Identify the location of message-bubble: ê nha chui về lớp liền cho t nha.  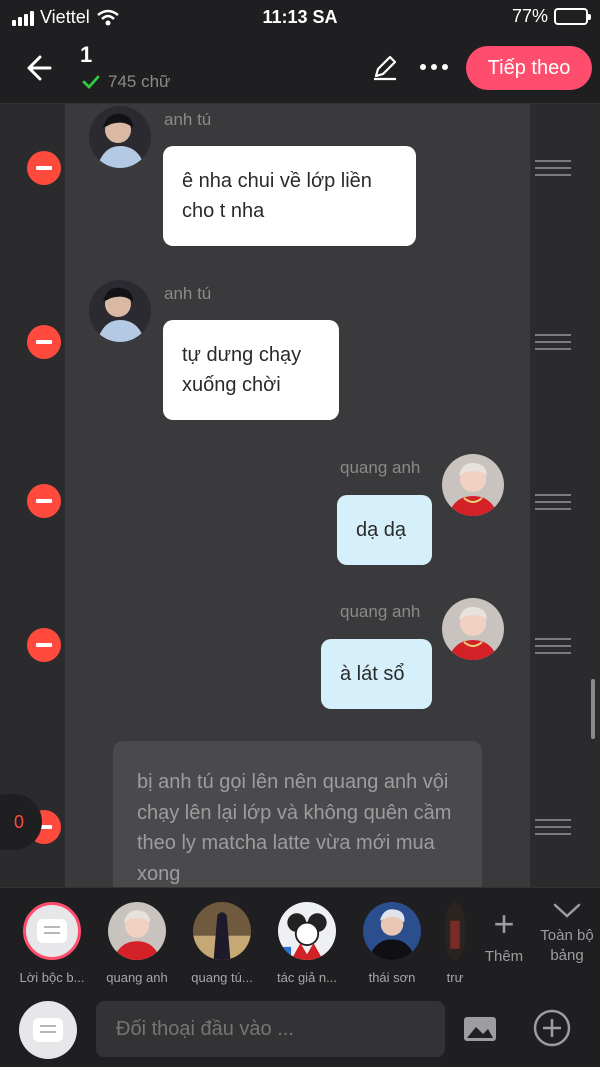
(289, 196).